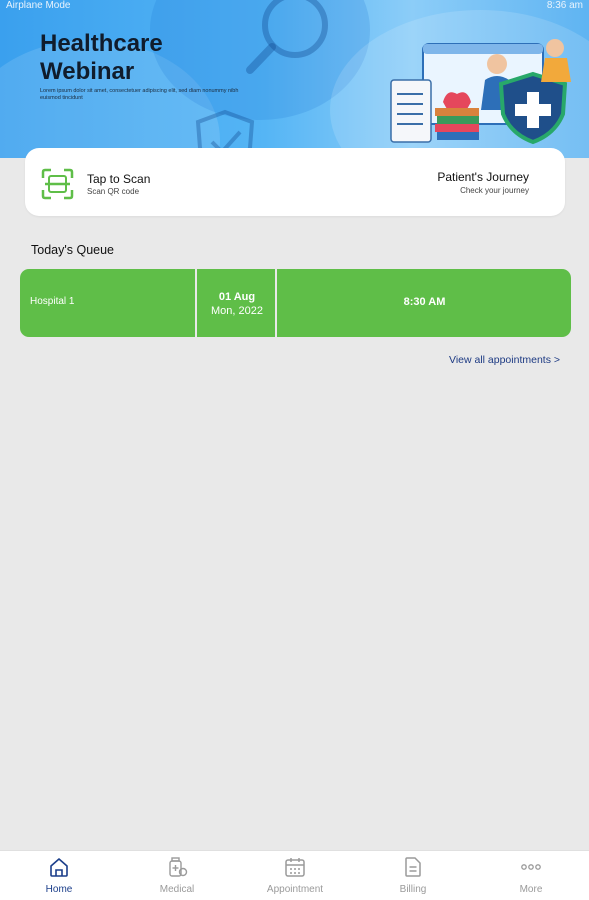 The image size is (589, 900). I want to click on queue-section-title: Today's Queue, so click(72, 250).